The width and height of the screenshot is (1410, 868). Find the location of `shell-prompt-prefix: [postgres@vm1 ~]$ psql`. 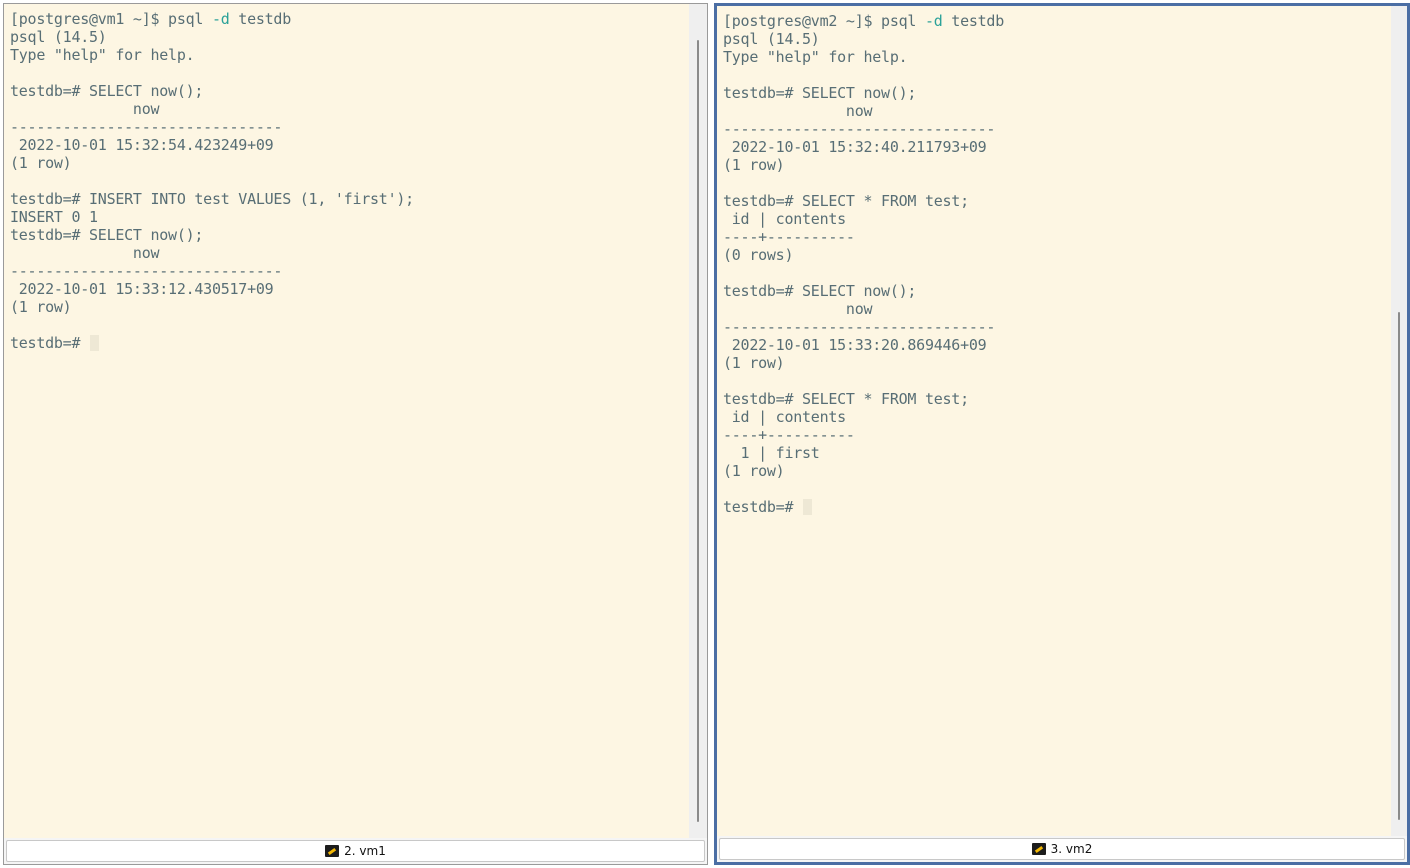

shell-prompt-prefix: [postgres@vm1 ~]$ psql is located at coordinates (111, 19).